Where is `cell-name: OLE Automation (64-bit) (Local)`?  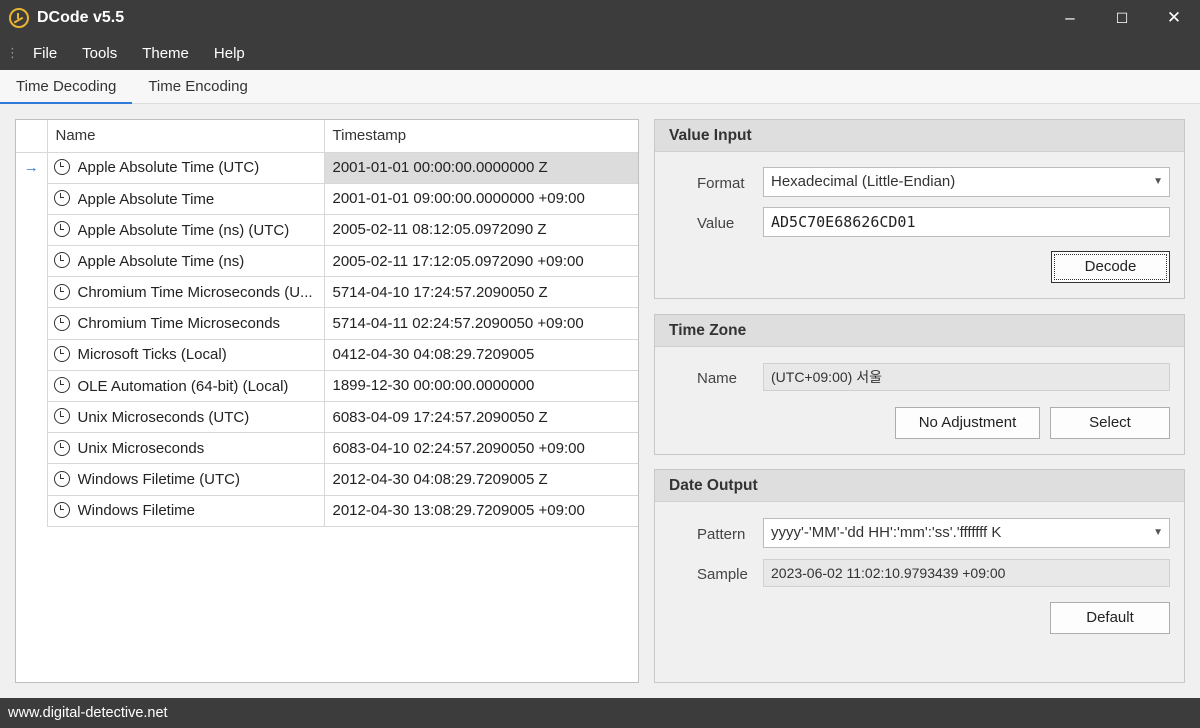
cell-name: OLE Automation (64-bit) (Local) is located at coordinates (186, 386).